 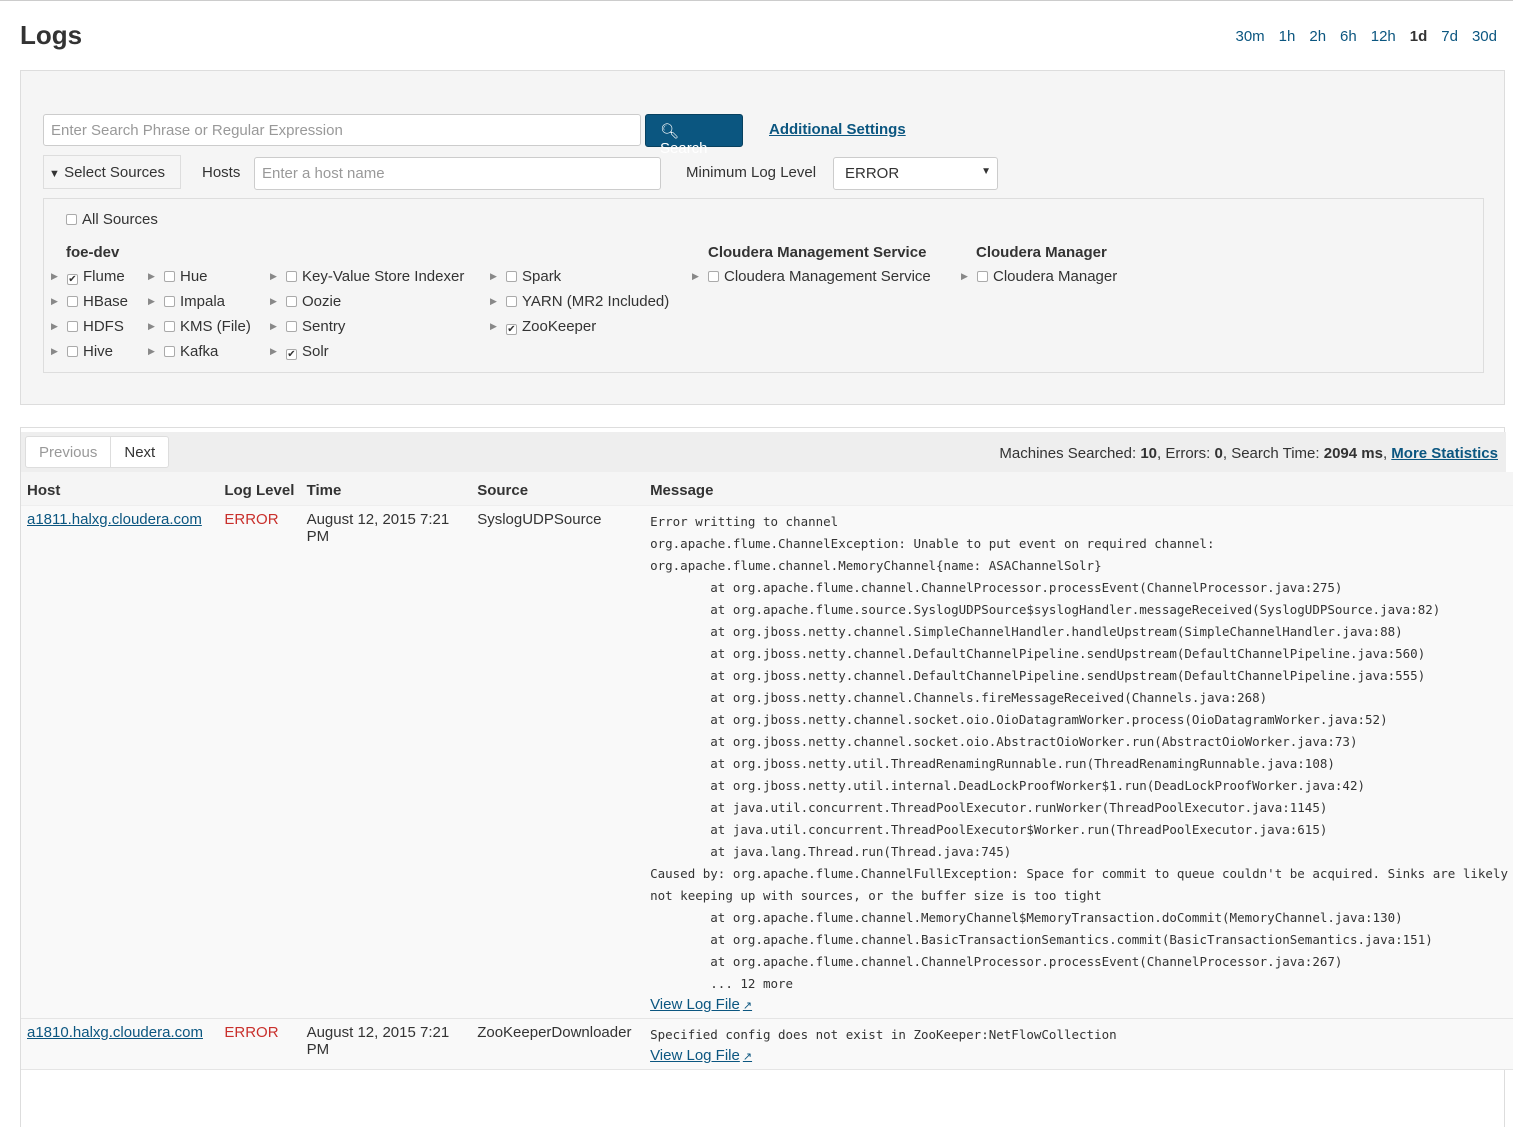 What do you see at coordinates (670, 131) in the screenshot?
I see `search-icon: 🔍︎` at bounding box center [670, 131].